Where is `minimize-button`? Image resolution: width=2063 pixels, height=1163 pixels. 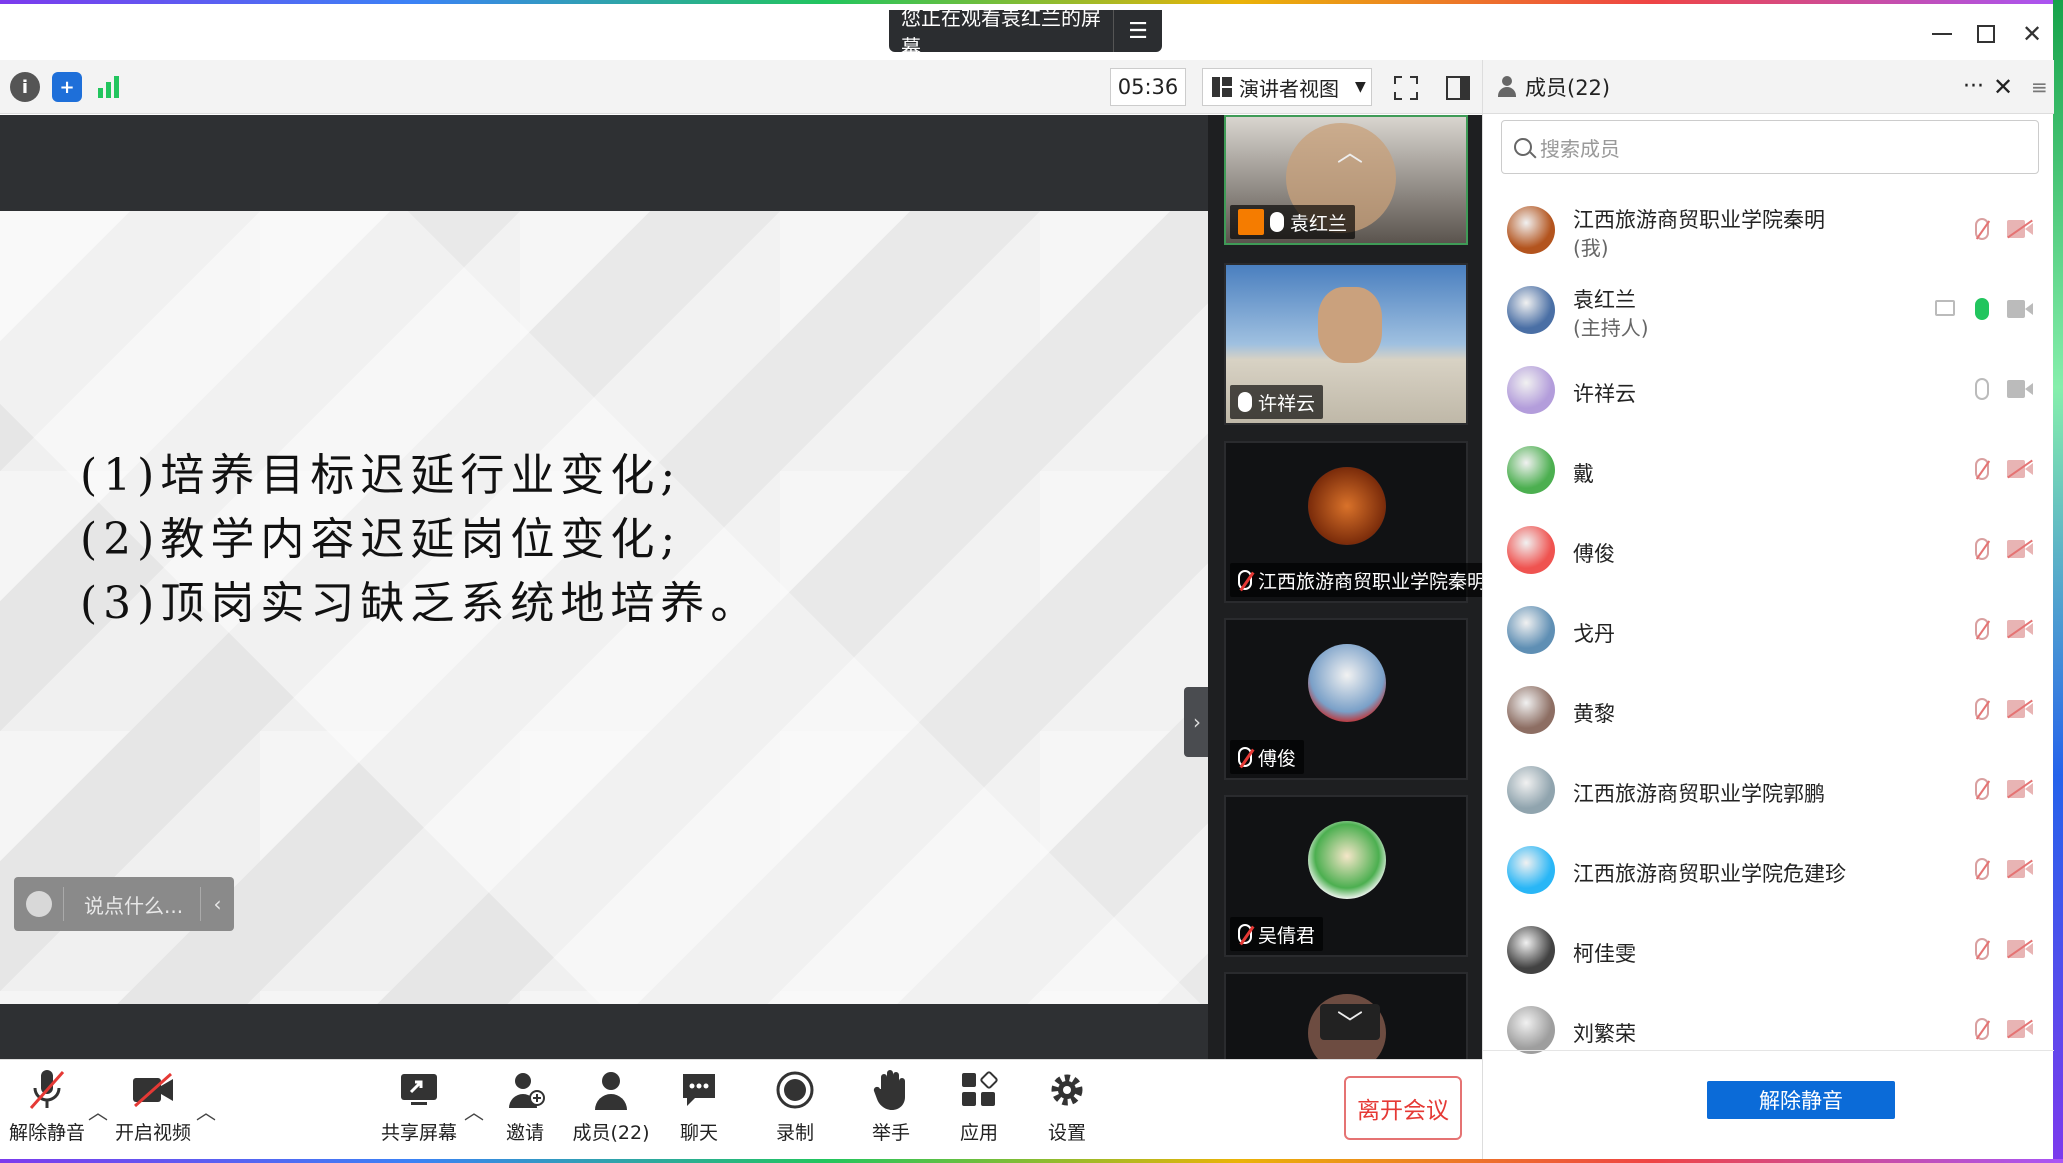
minimize-button is located at coordinates (1942, 34).